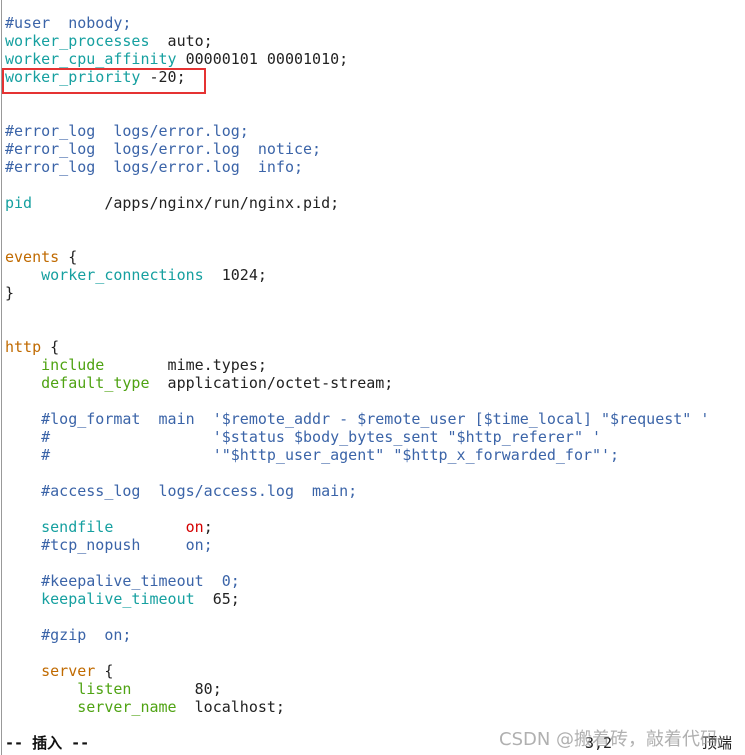 Image resolution: width=745 pixels, height=755 pixels. I want to click on code-token-block: events, so click(32, 257).